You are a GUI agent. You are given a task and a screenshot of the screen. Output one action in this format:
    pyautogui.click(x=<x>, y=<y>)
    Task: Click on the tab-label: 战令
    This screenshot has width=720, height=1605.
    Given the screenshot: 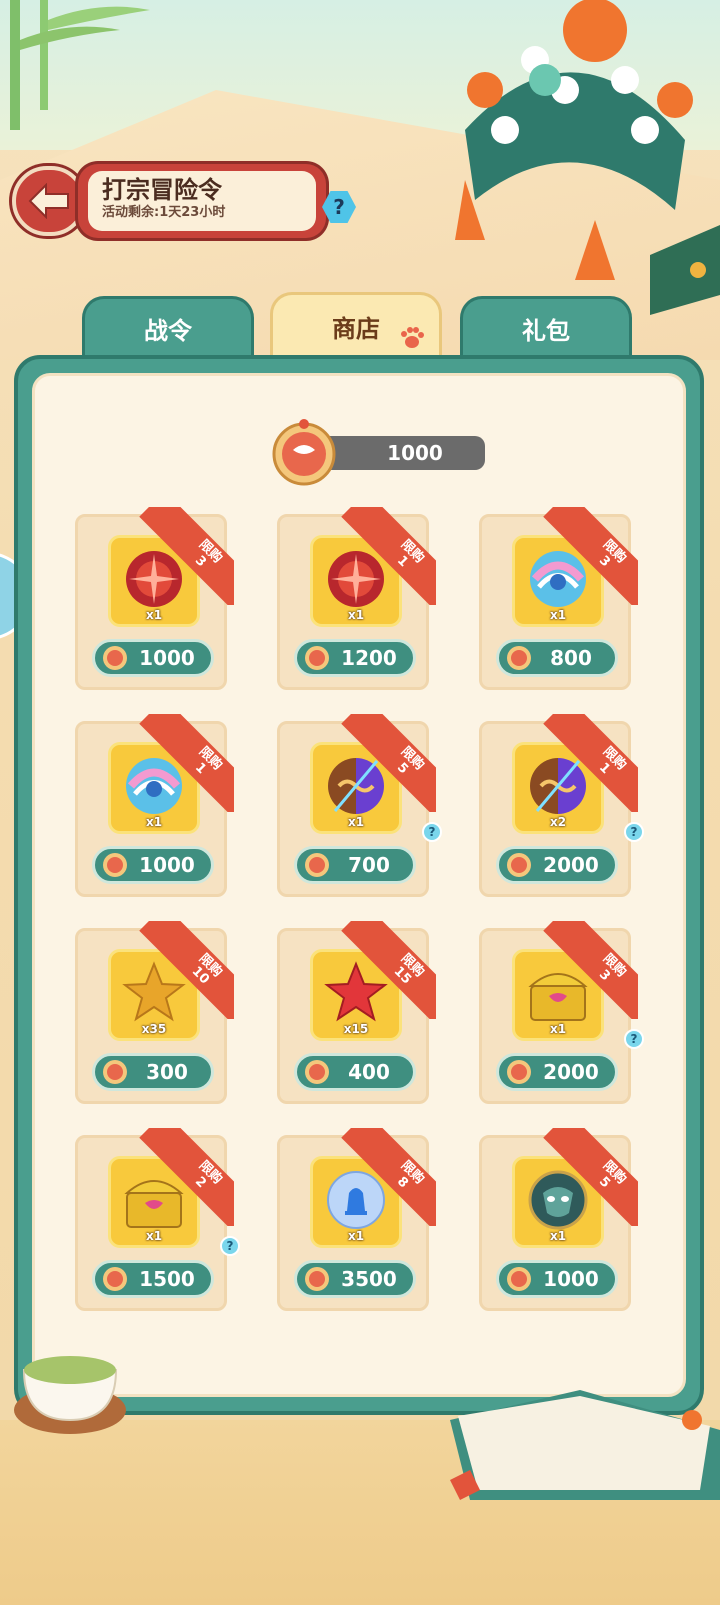 What is the action you would take?
    pyautogui.click(x=168, y=331)
    